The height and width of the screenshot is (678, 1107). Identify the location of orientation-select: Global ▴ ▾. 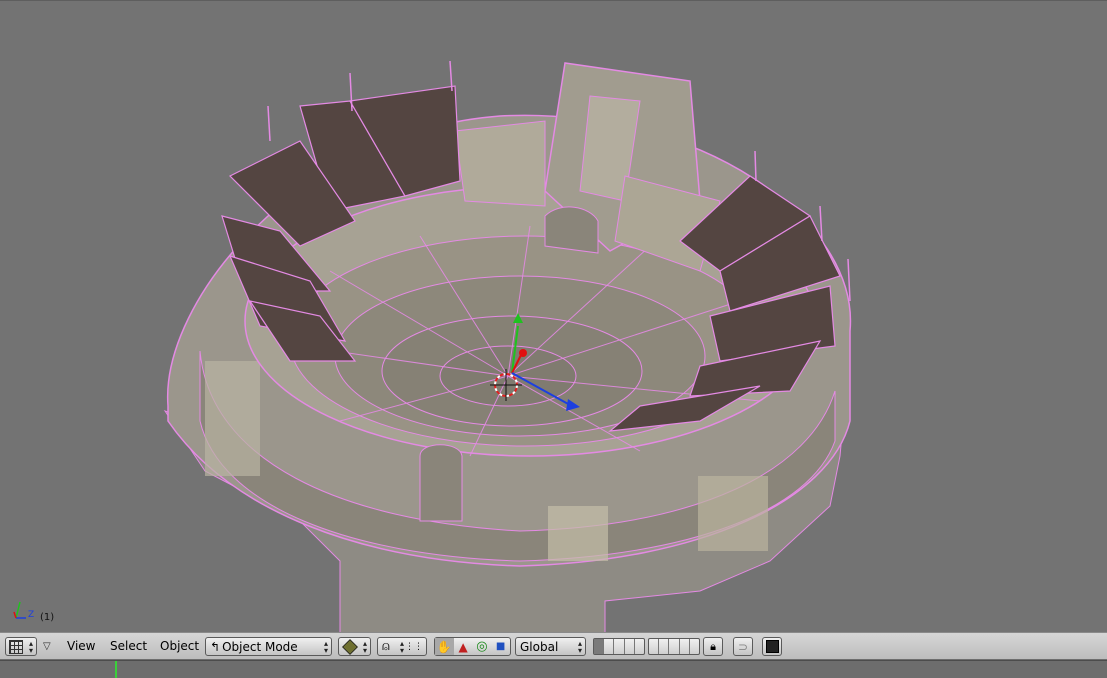
(550, 646).